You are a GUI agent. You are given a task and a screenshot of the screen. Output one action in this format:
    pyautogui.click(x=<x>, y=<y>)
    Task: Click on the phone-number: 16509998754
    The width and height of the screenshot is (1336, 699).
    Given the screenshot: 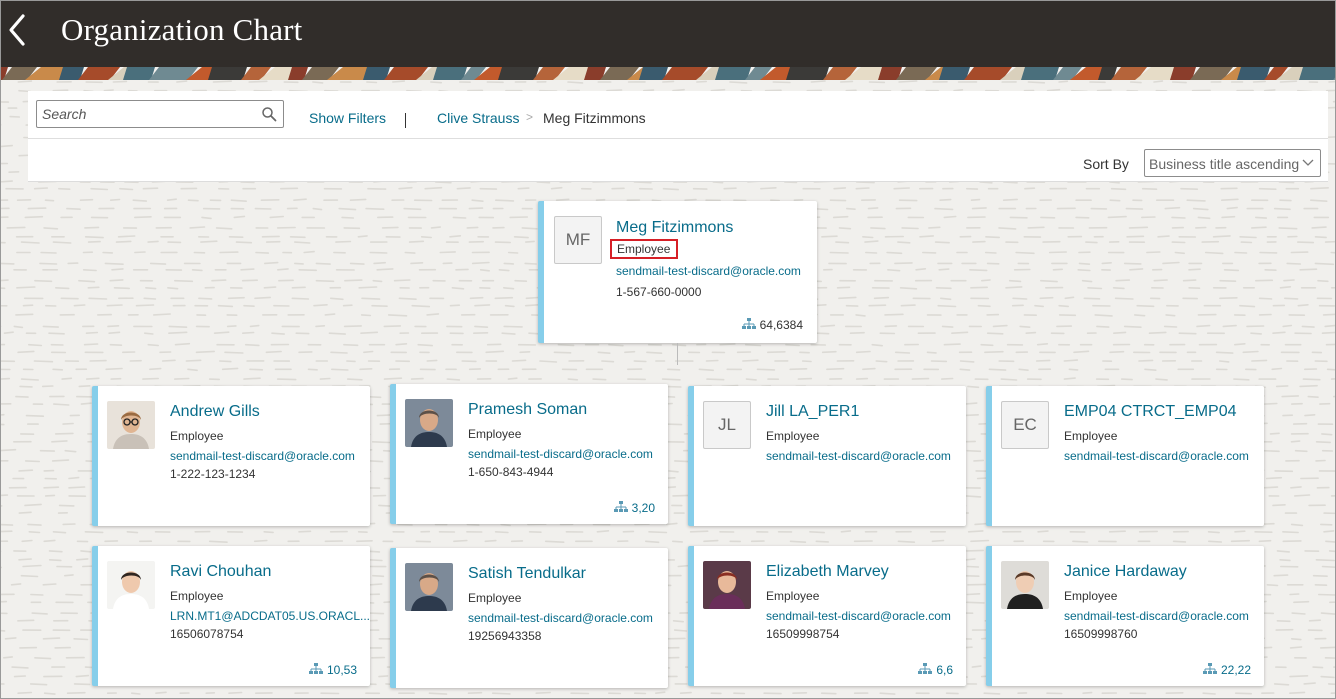 What is the action you would take?
    pyautogui.click(x=803, y=634)
    